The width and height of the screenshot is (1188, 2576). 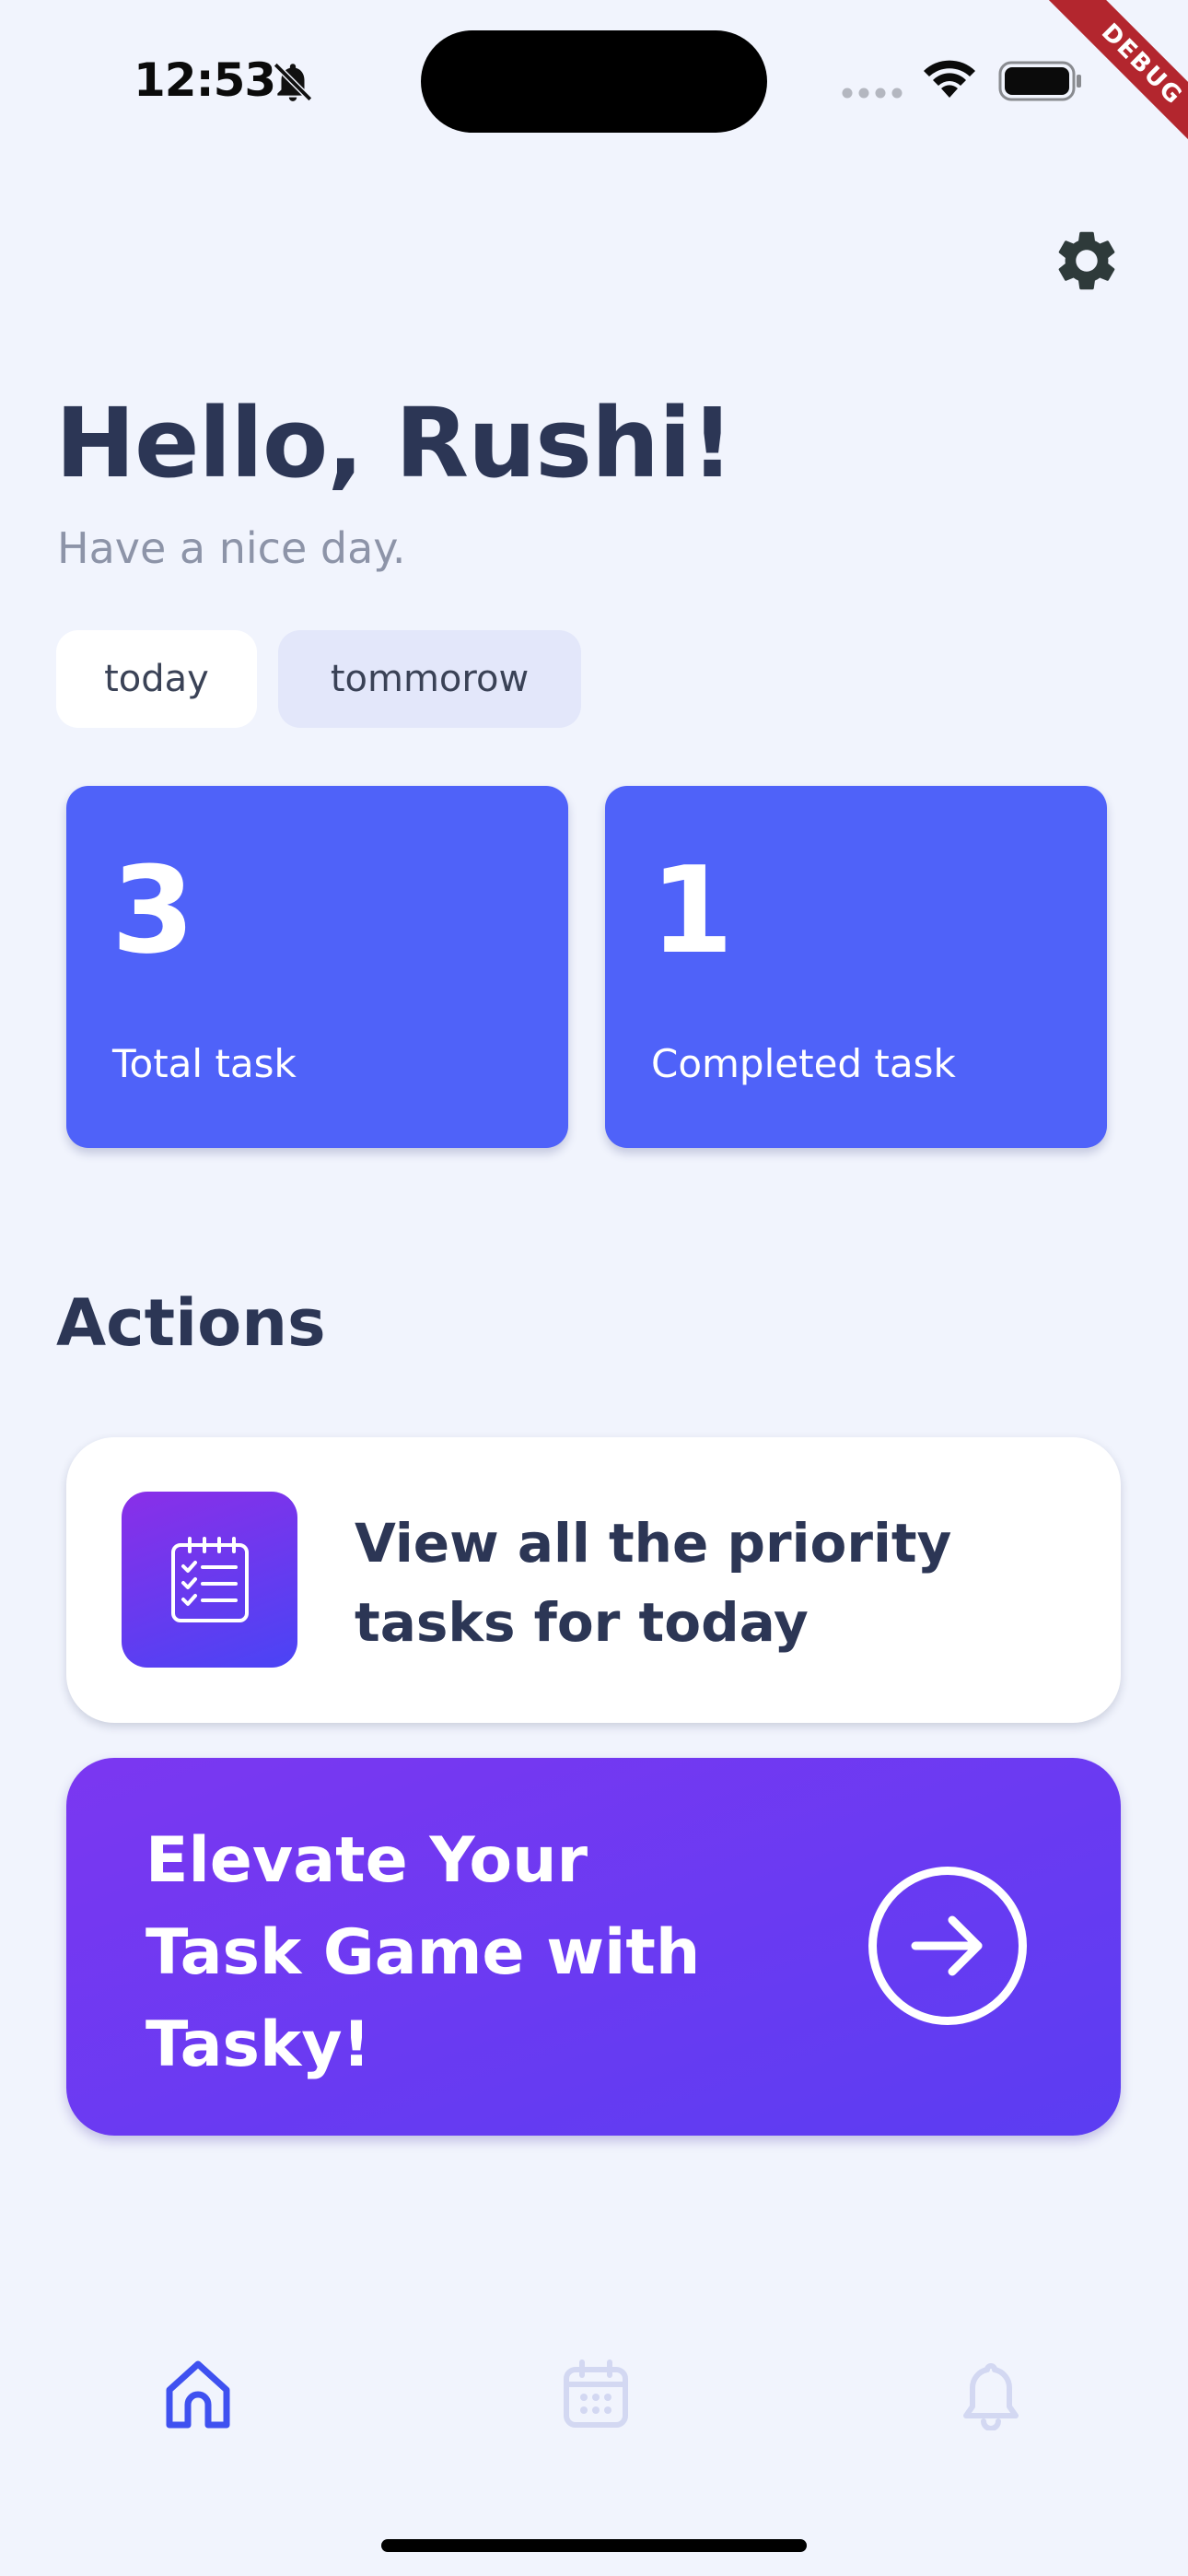 I want to click on checklist-icon, so click(x=210, y=1579).